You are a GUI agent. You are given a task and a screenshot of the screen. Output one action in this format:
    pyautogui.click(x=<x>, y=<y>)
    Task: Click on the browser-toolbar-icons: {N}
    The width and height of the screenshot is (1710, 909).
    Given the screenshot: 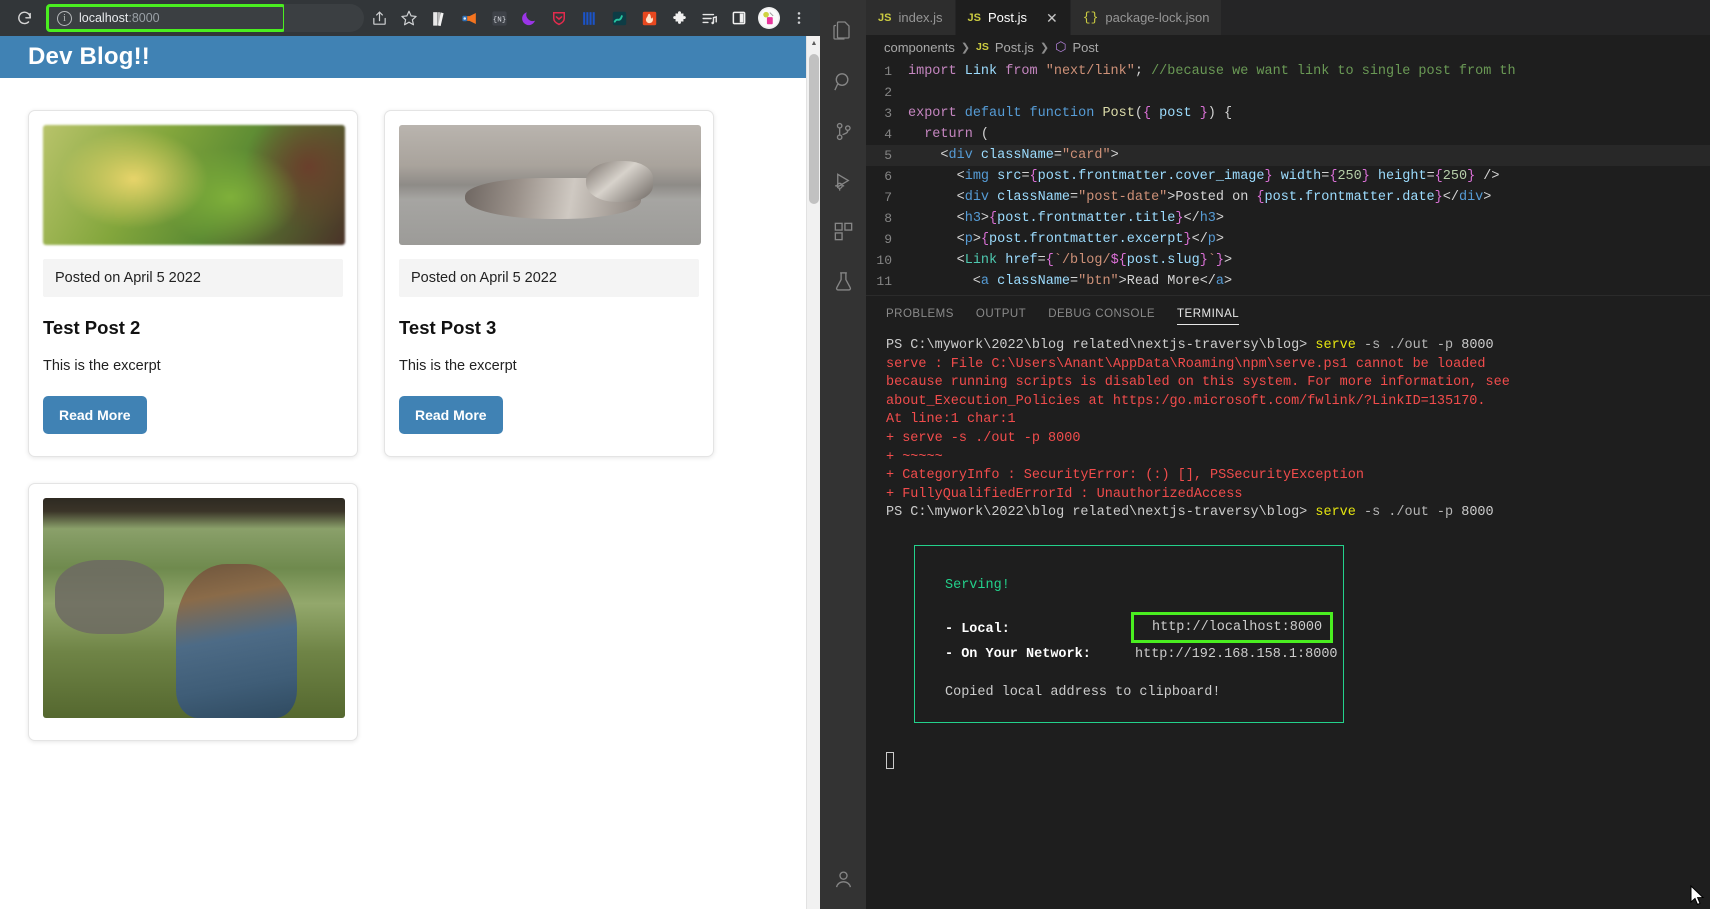 What is the action you would take?
    pyautogui.click(x=589, y=18)
    